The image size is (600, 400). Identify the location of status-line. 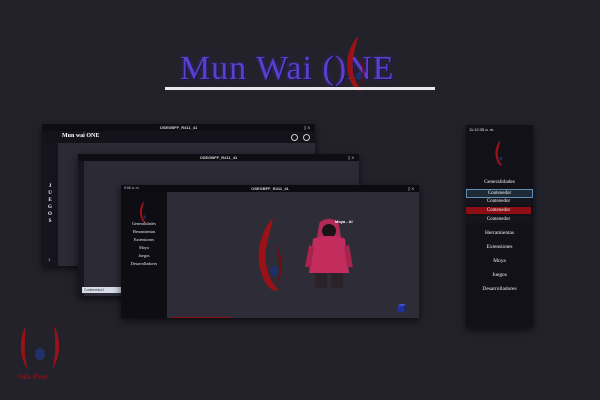
(201, 317).